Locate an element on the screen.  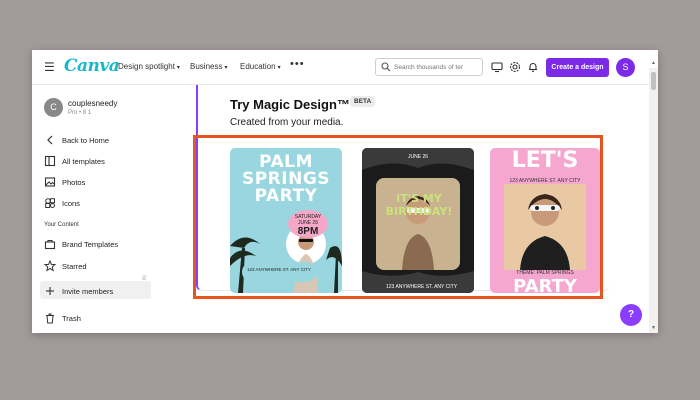
scroll-up-icon: ▲ is located at coordinates (653, 63).